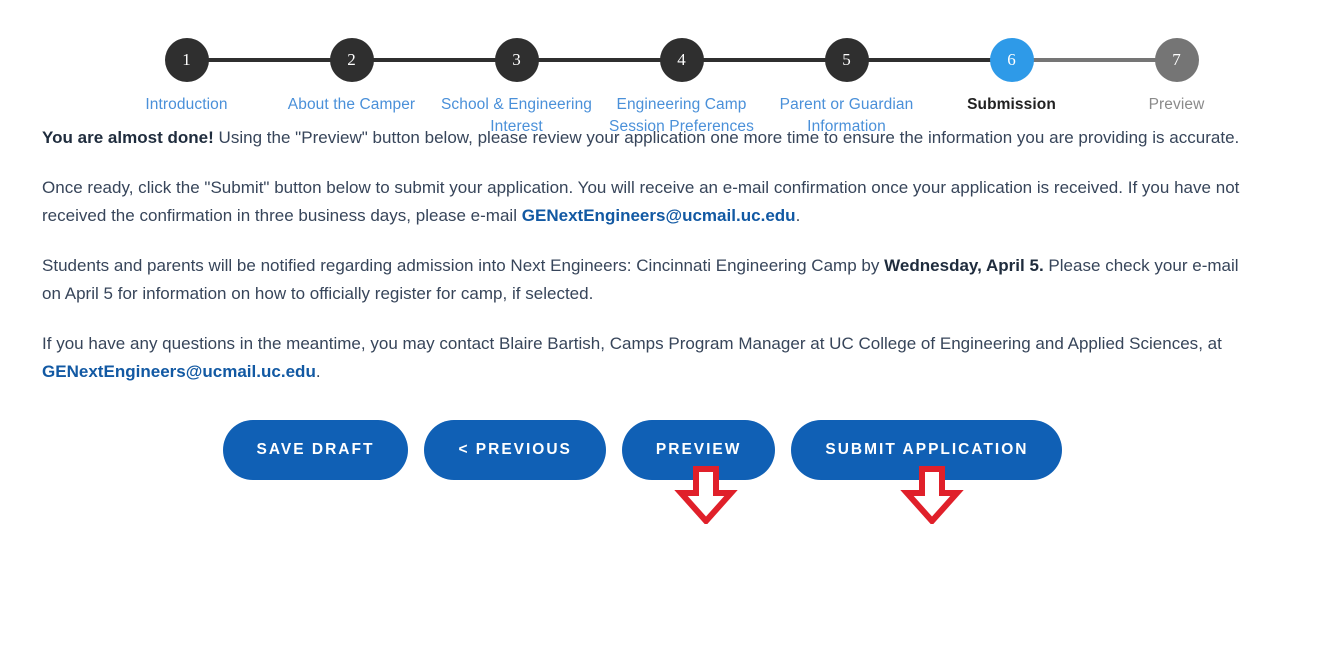  I want to click on step-6-label: Submission, so click(1011, 104).